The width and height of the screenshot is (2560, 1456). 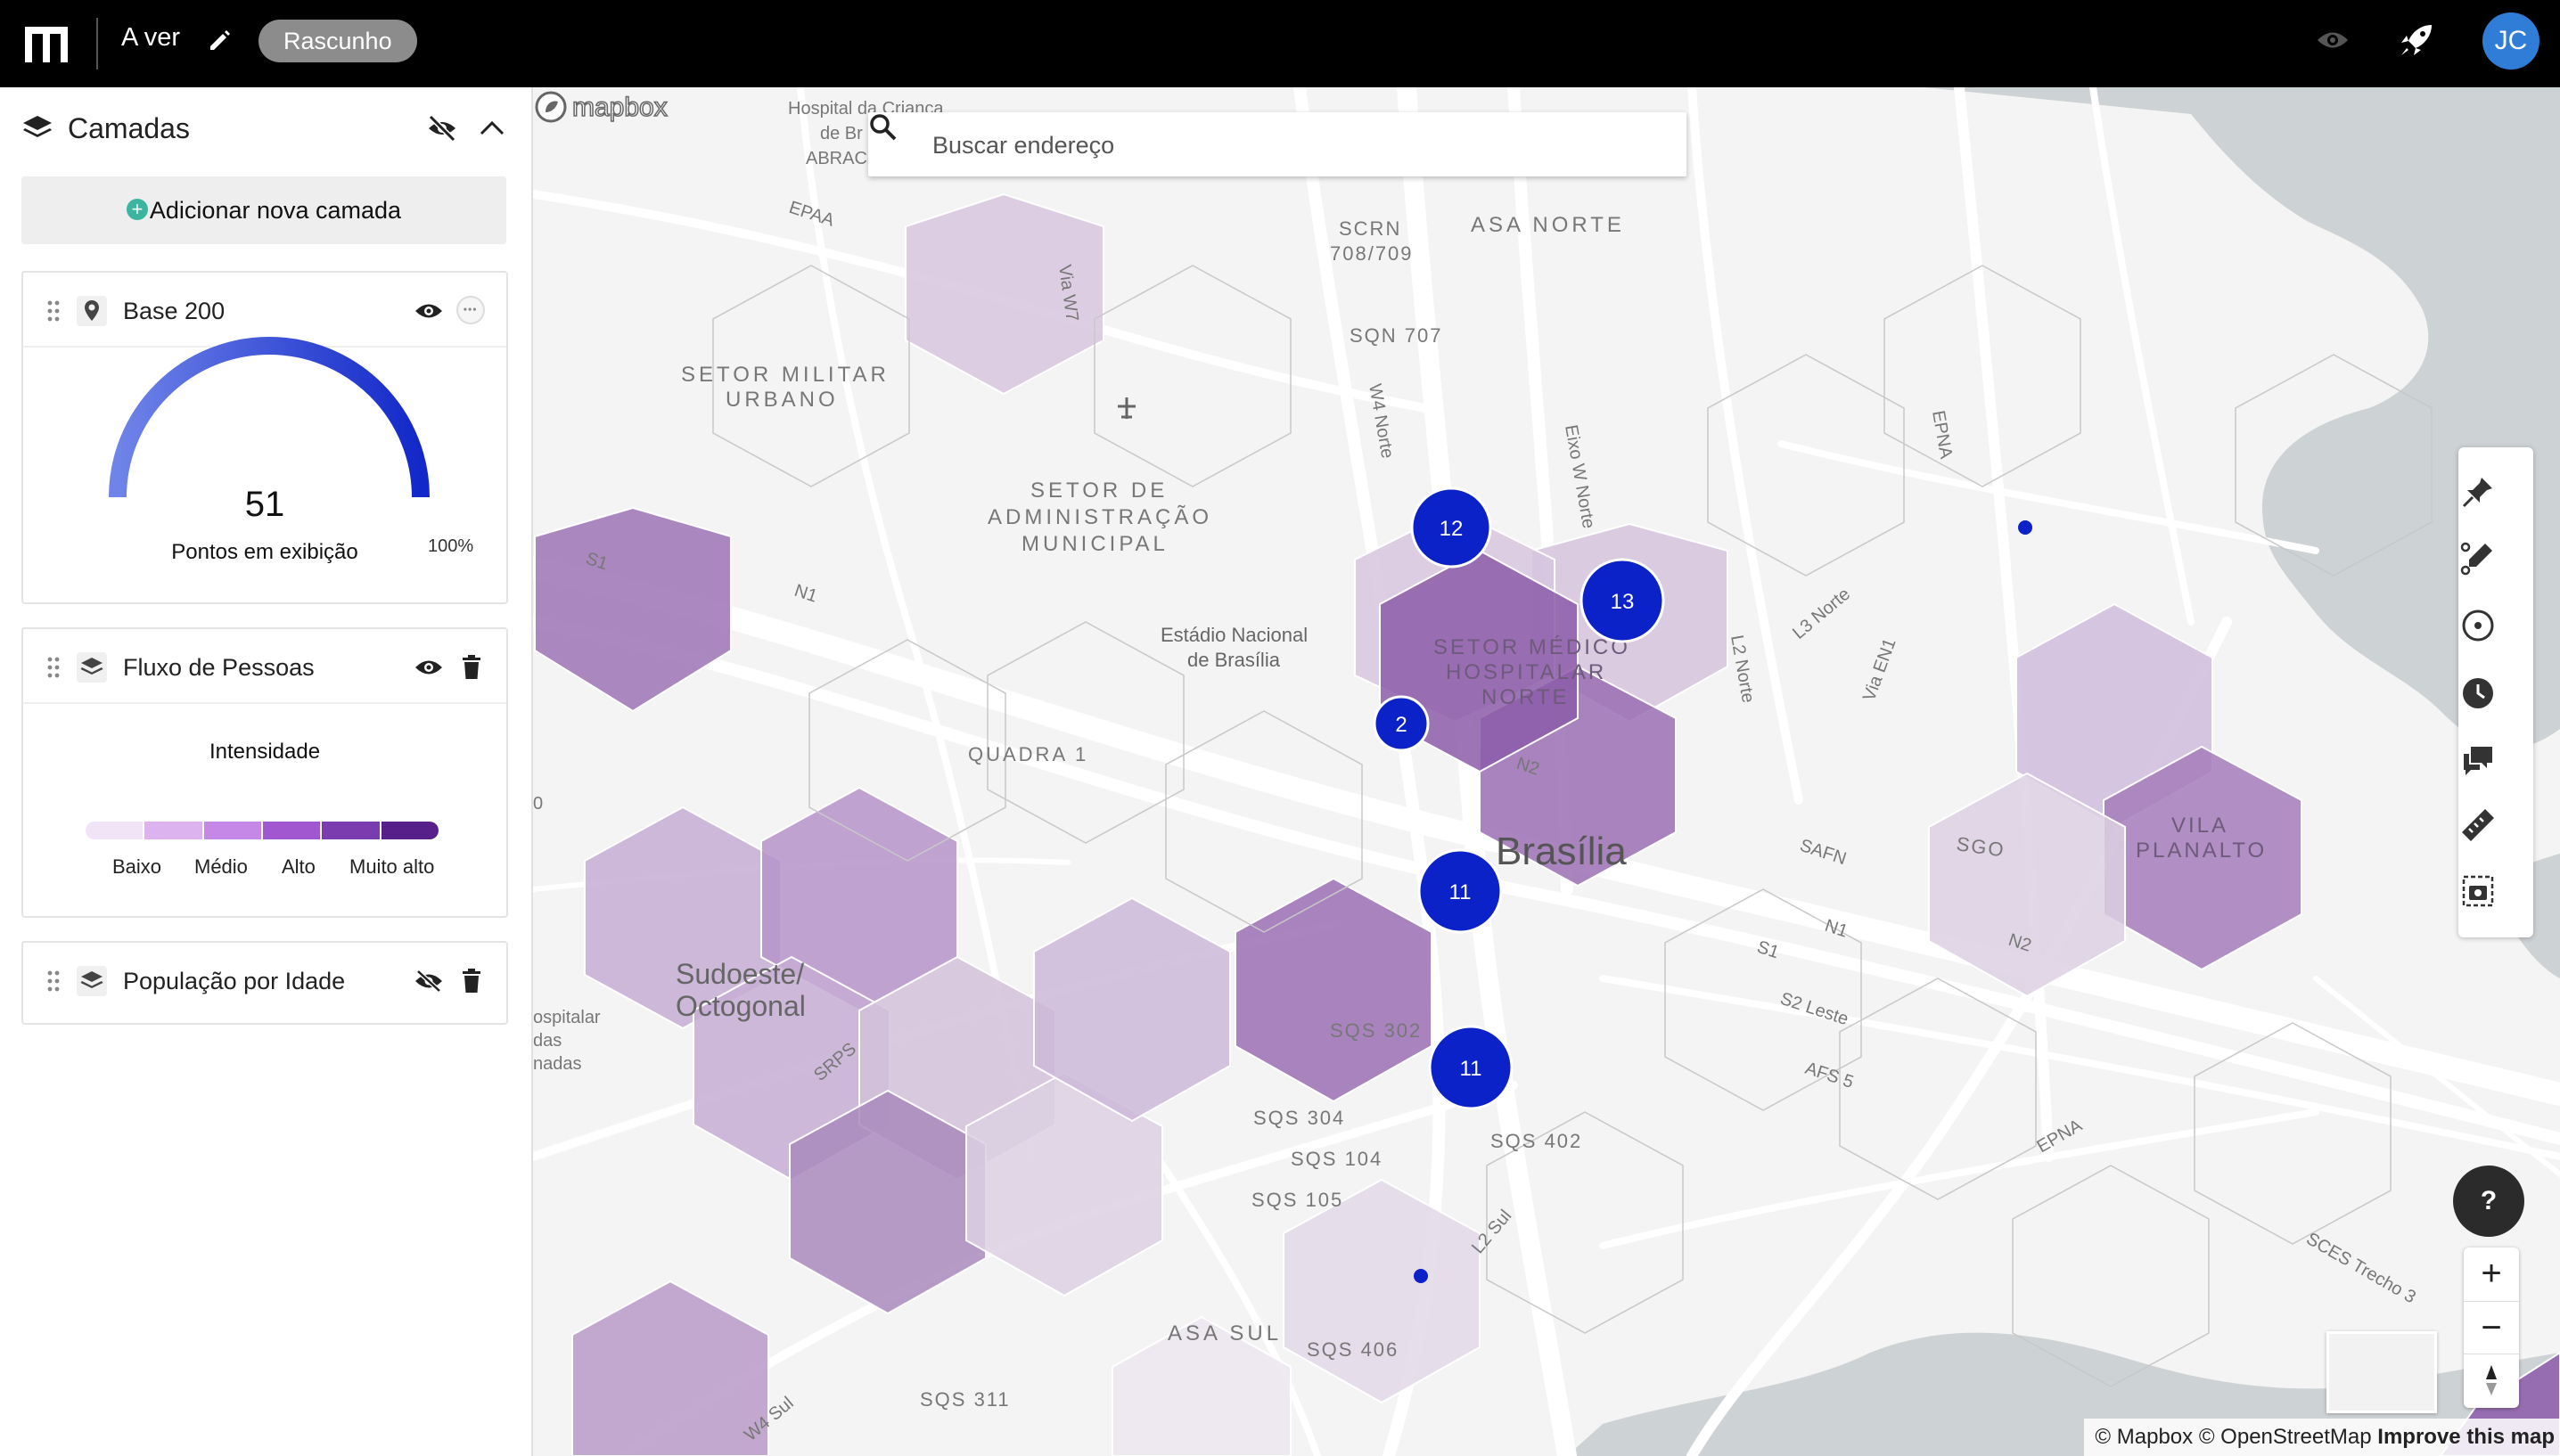 What do you see at coordinates (2478, 491) in the screenshot?
I see `pin-tool-icon` at bounding box center [2478, 491].